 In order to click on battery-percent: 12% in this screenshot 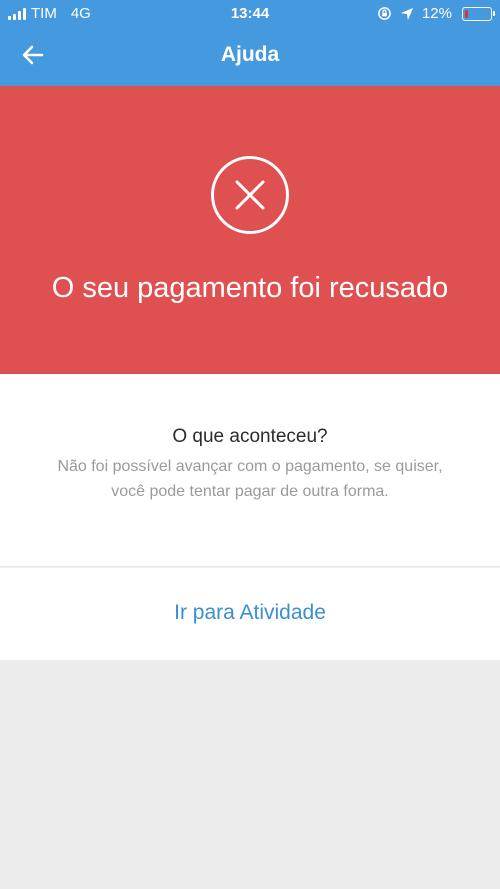, I will do `click(436, 13)`.